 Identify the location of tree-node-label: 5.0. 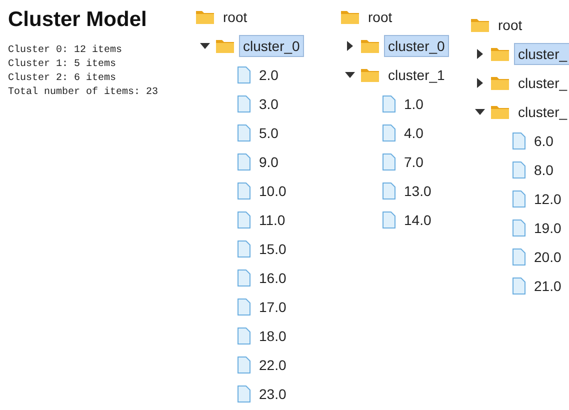
(268, 133).